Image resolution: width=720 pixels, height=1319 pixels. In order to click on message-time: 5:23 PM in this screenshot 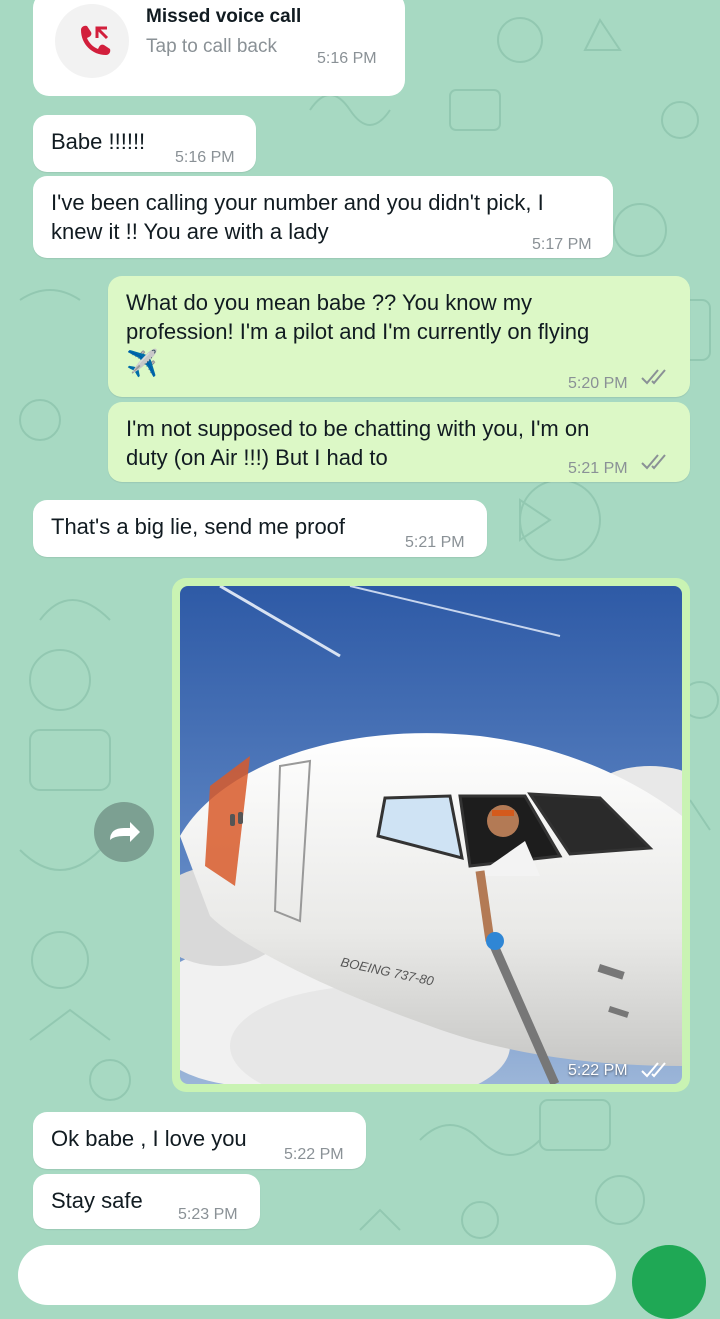, I will do `click(208, 1214)`.